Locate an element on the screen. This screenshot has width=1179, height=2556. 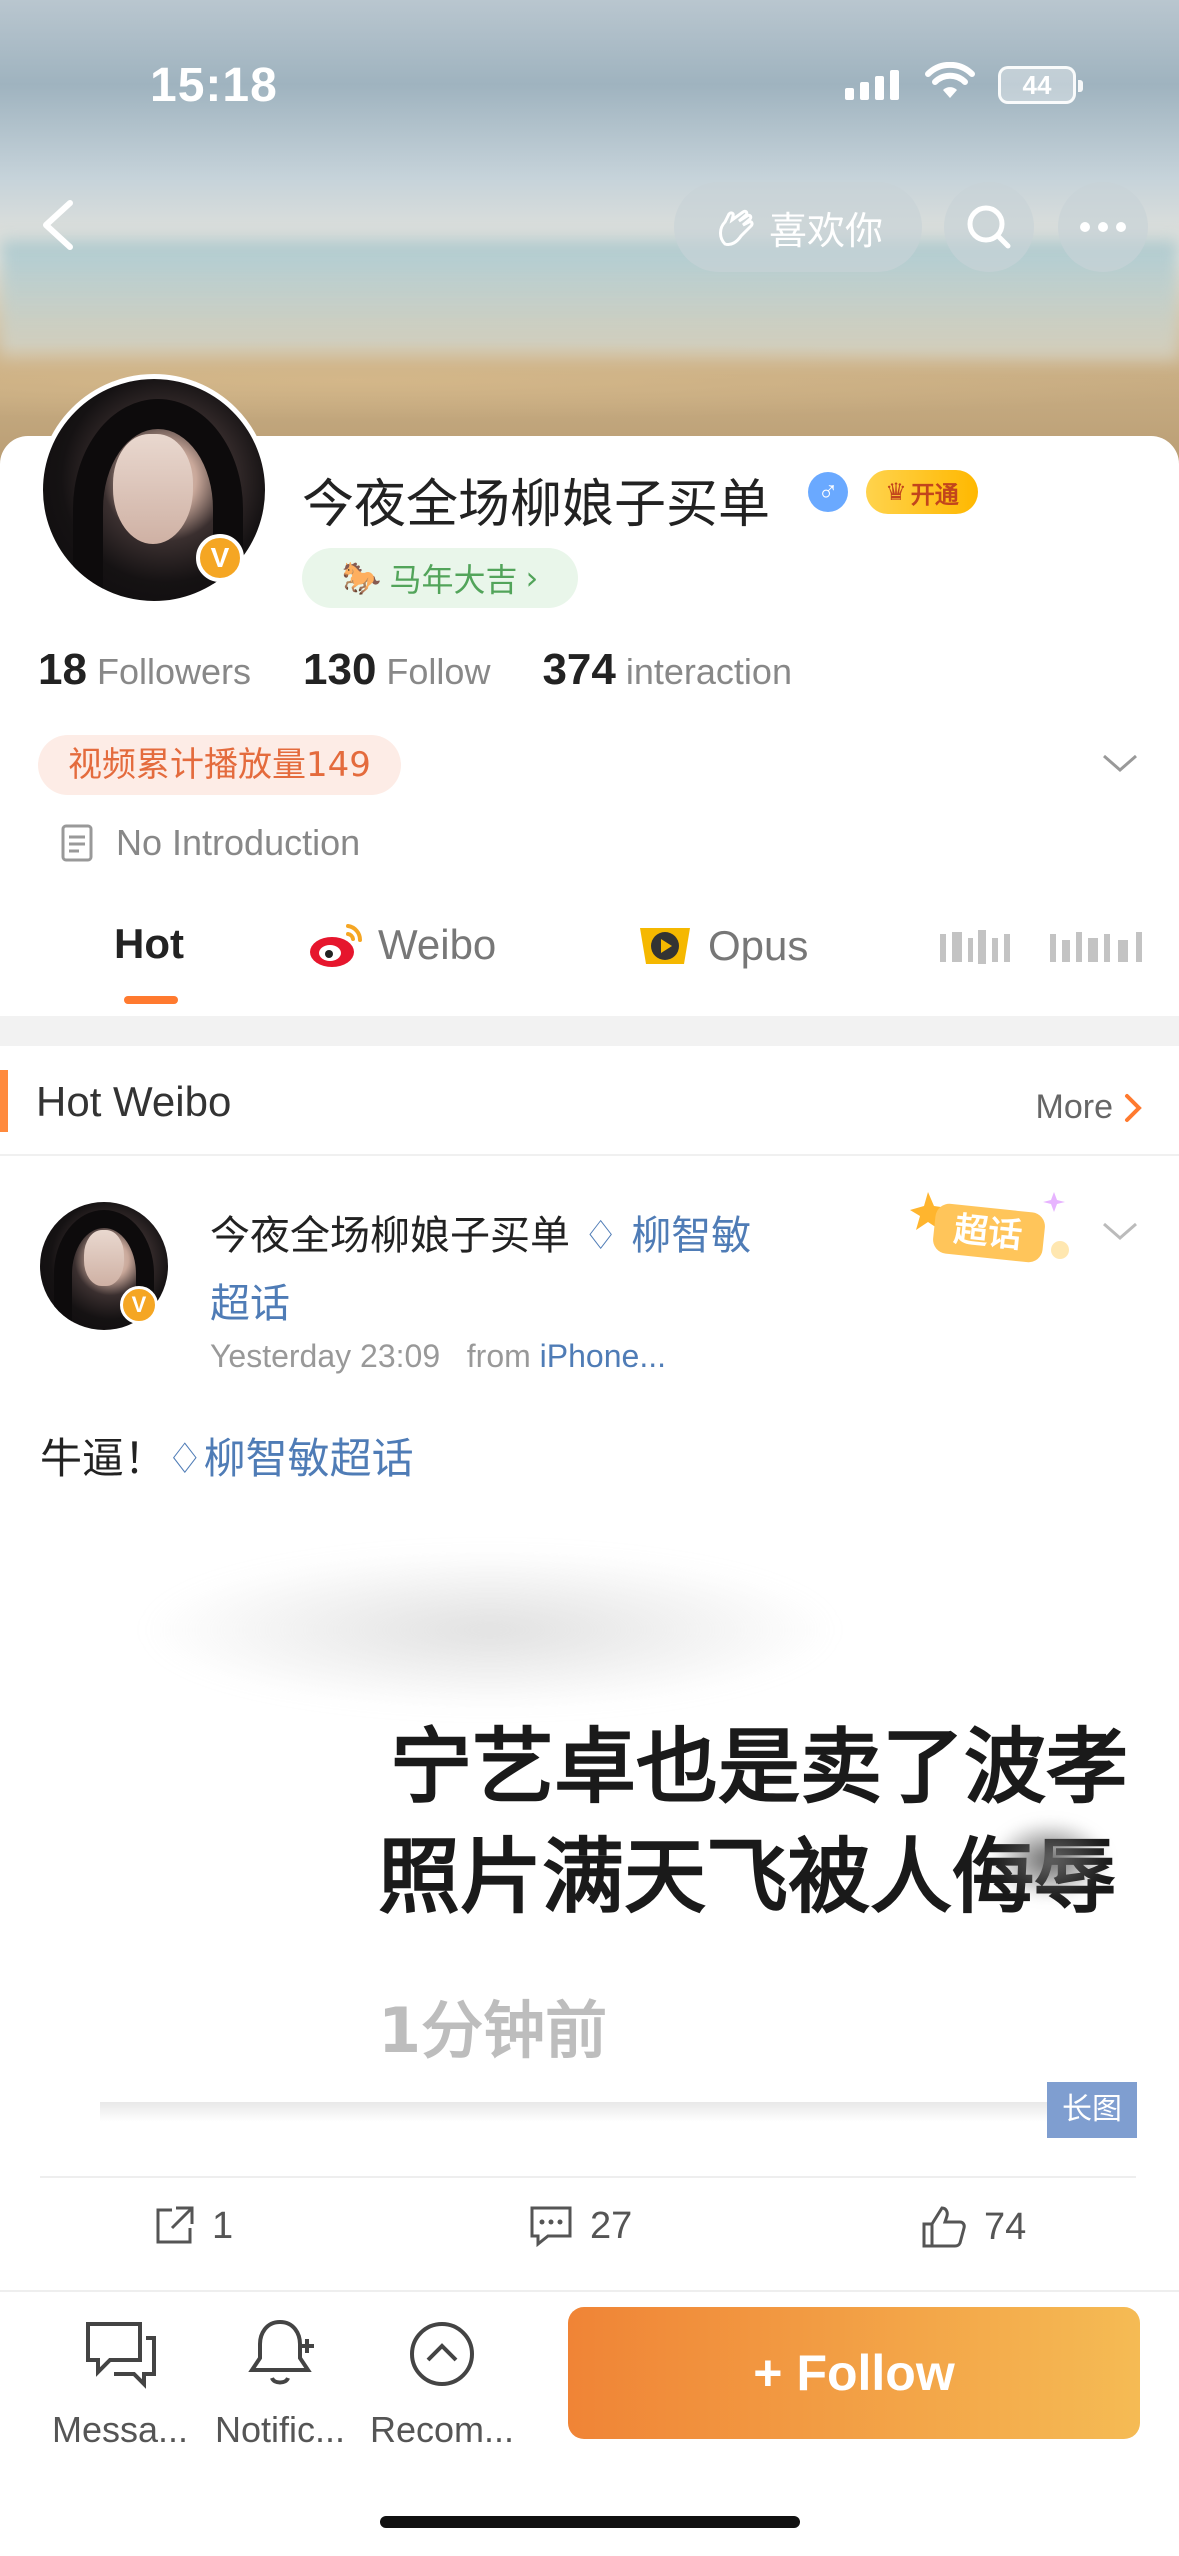
vip-label: 开通 is located at coordinates (934, 495).